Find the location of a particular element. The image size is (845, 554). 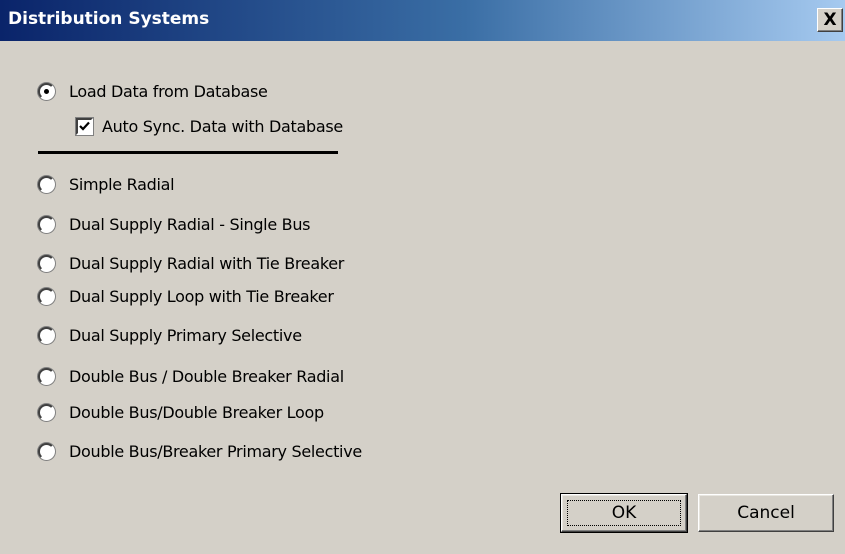

system-option-label: Dual Supply Primary Selective is located at coordinates (185, 335).